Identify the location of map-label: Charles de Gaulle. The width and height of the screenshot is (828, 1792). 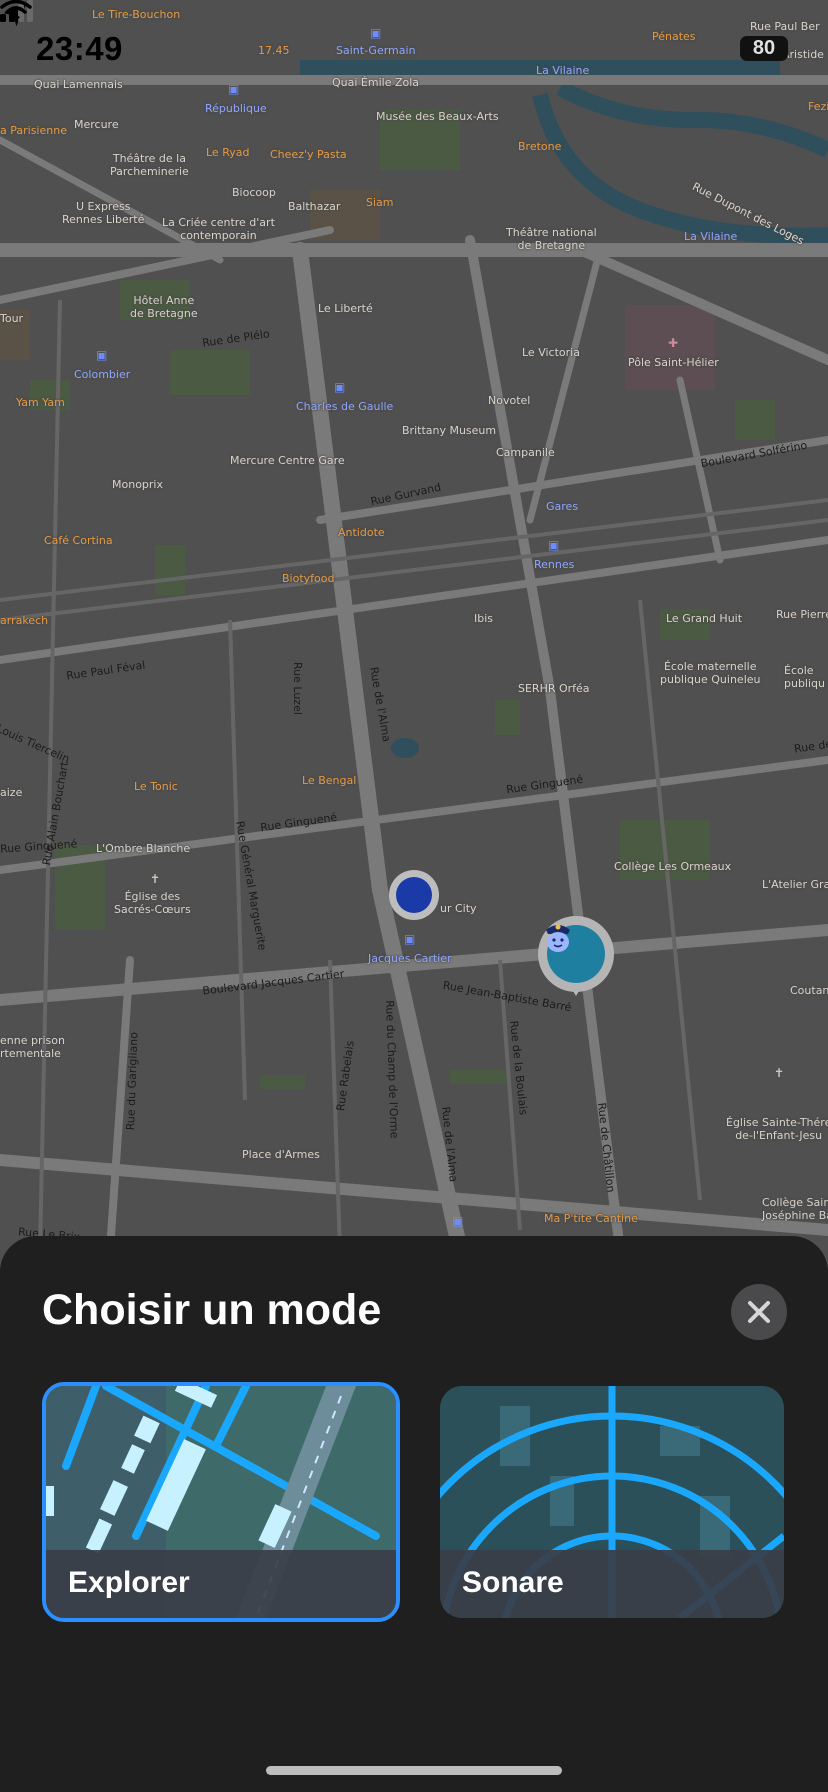
(345, 406).